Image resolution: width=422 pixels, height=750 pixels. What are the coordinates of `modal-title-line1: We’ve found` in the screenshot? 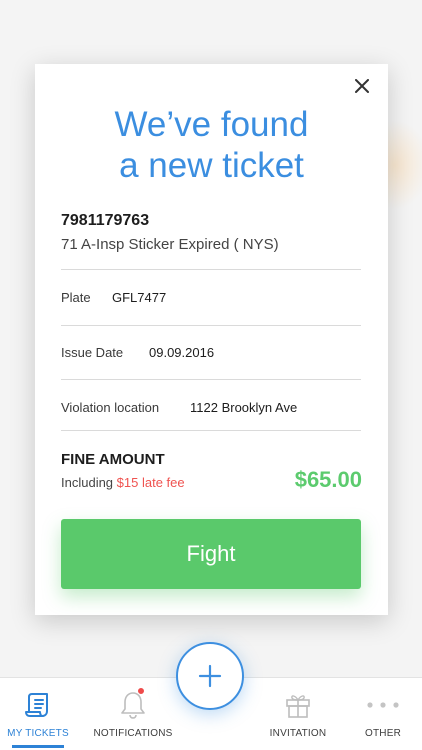 It's located at (211, 124).